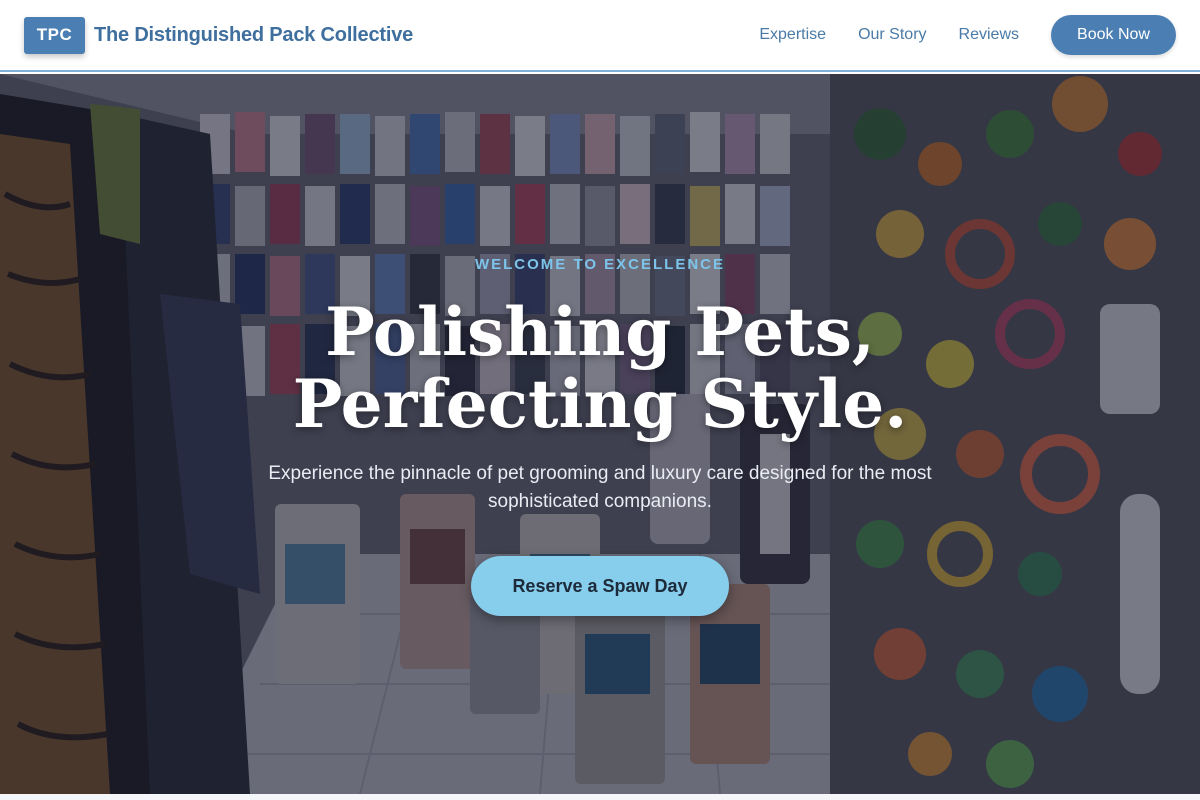 The width and height of the screenshot is (1200, 800). Describe the element at coordinates (989, 35) in the screenshot. I see `nav-link-reviews: Reviews` at that location.